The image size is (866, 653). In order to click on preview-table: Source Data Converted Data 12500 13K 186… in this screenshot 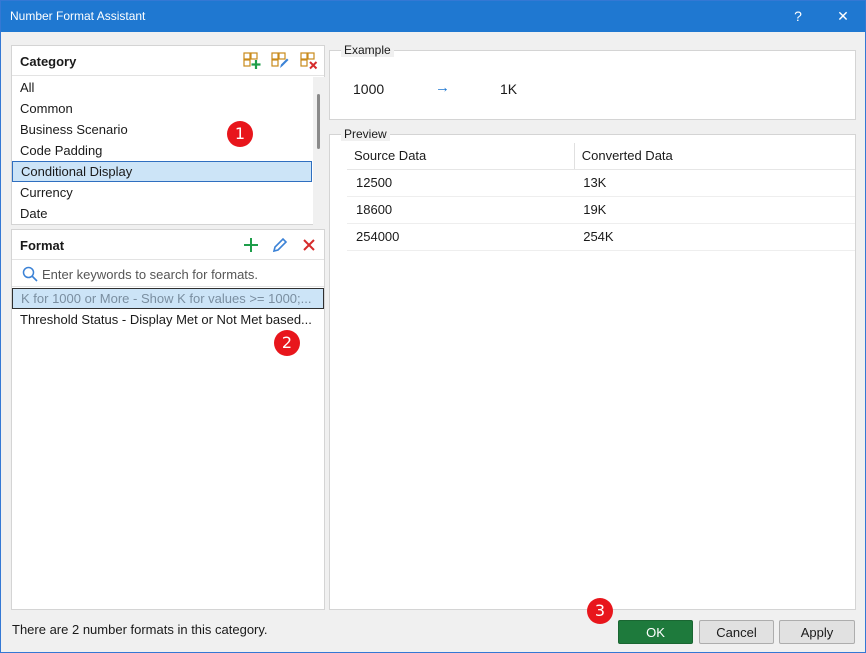, I will do `click(601, 197)`.